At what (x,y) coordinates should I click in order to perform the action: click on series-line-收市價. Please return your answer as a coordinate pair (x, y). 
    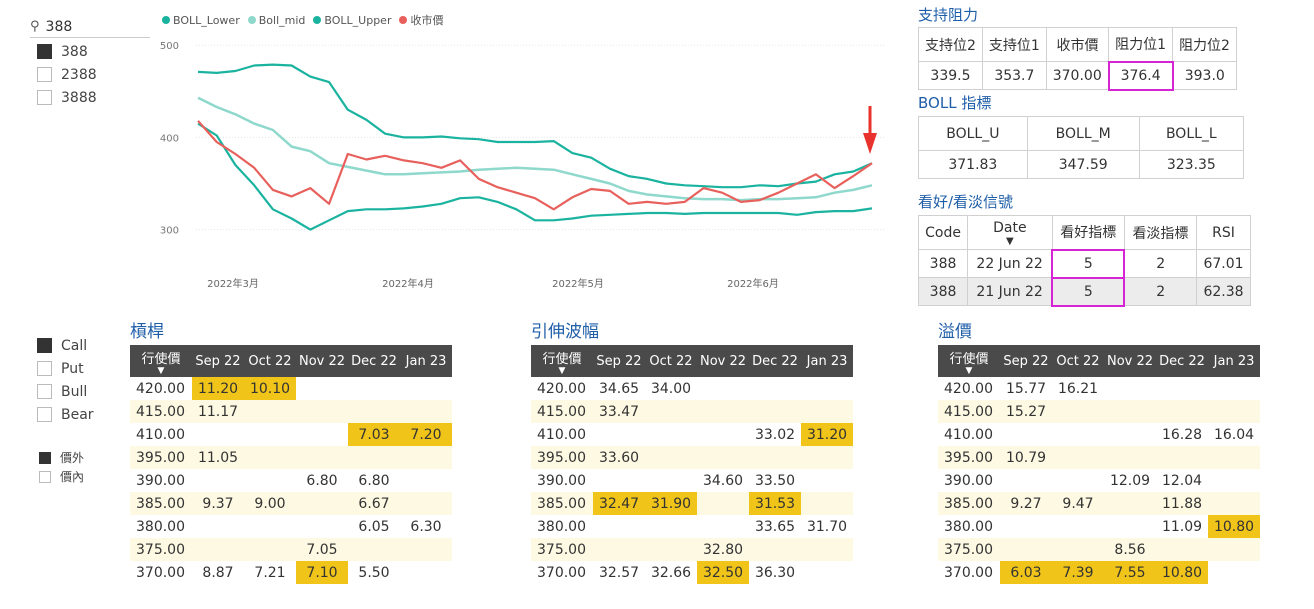
    Looking at the image, I should click on (535, 165).